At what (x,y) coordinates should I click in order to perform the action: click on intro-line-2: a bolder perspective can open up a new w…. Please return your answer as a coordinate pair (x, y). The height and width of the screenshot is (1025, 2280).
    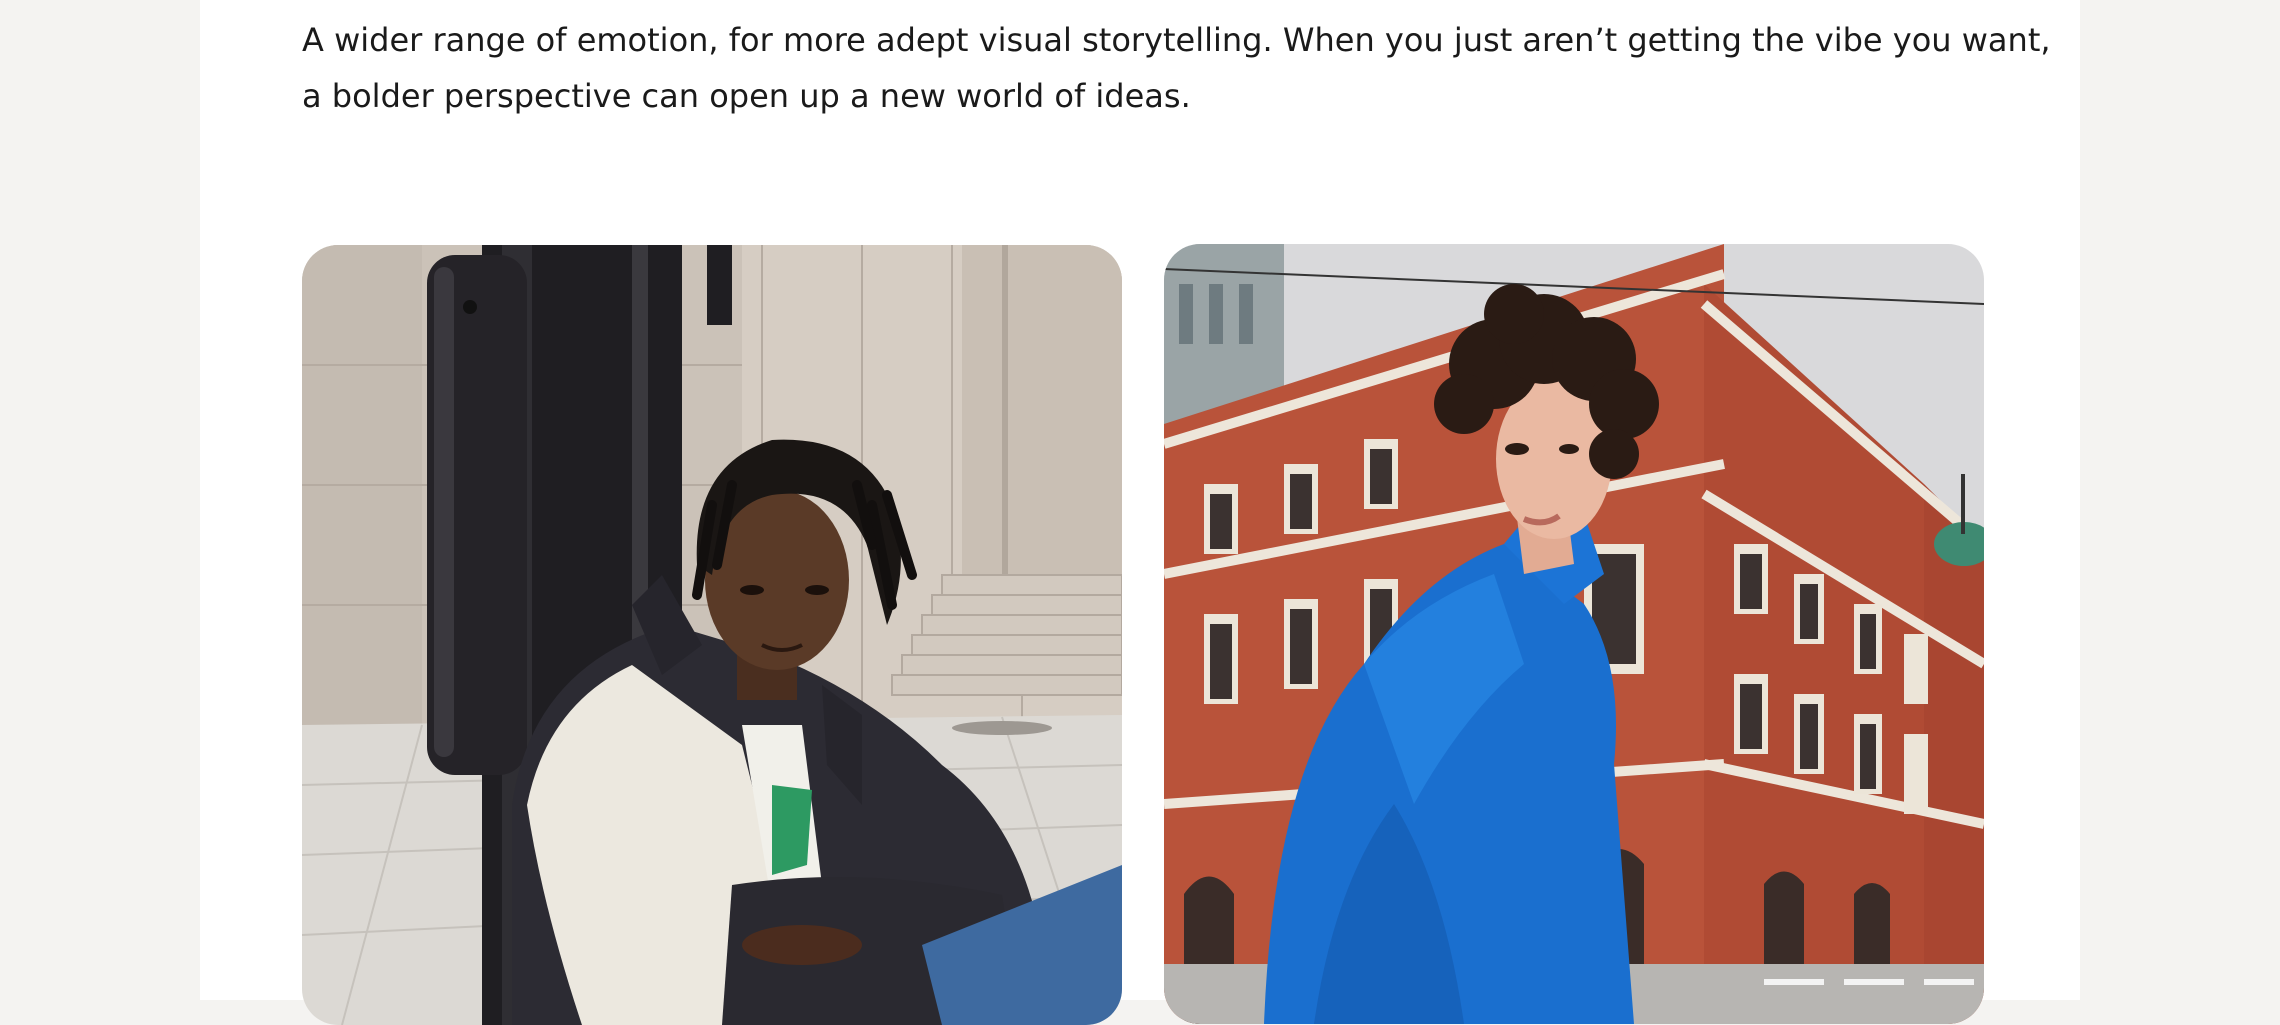
    Looking at the image, I should click on (746, 96).